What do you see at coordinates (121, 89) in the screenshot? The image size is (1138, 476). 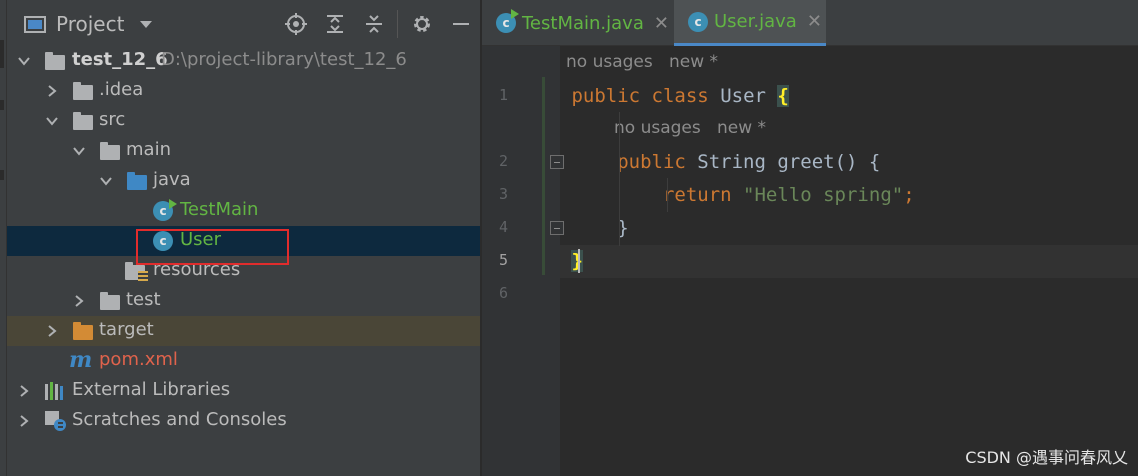 I see `tree-item-label: .idea` at bounding box center [121, 89].